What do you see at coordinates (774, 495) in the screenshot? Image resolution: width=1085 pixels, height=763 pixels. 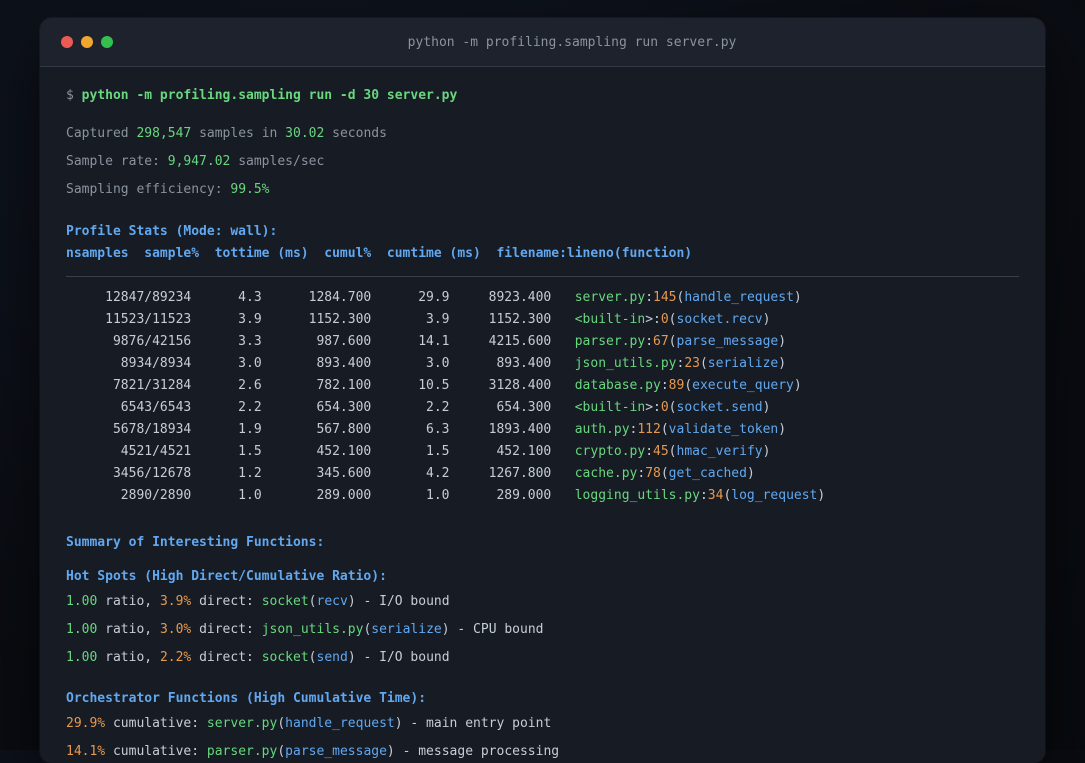 I see `function-name: log_request` at bounding box center [774, 495].